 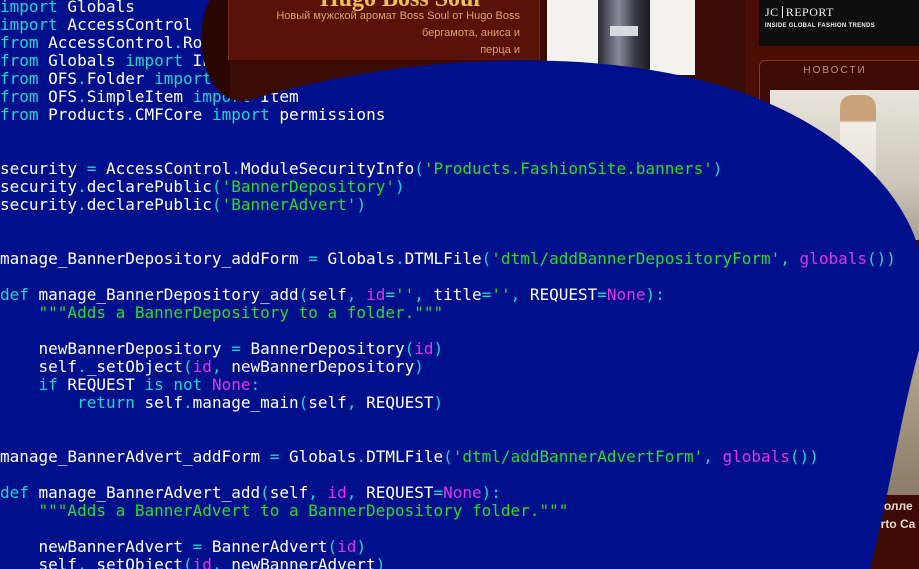 I want to click on code-token: manage_BannerDepository_addForm, so click(x=154, y=258).